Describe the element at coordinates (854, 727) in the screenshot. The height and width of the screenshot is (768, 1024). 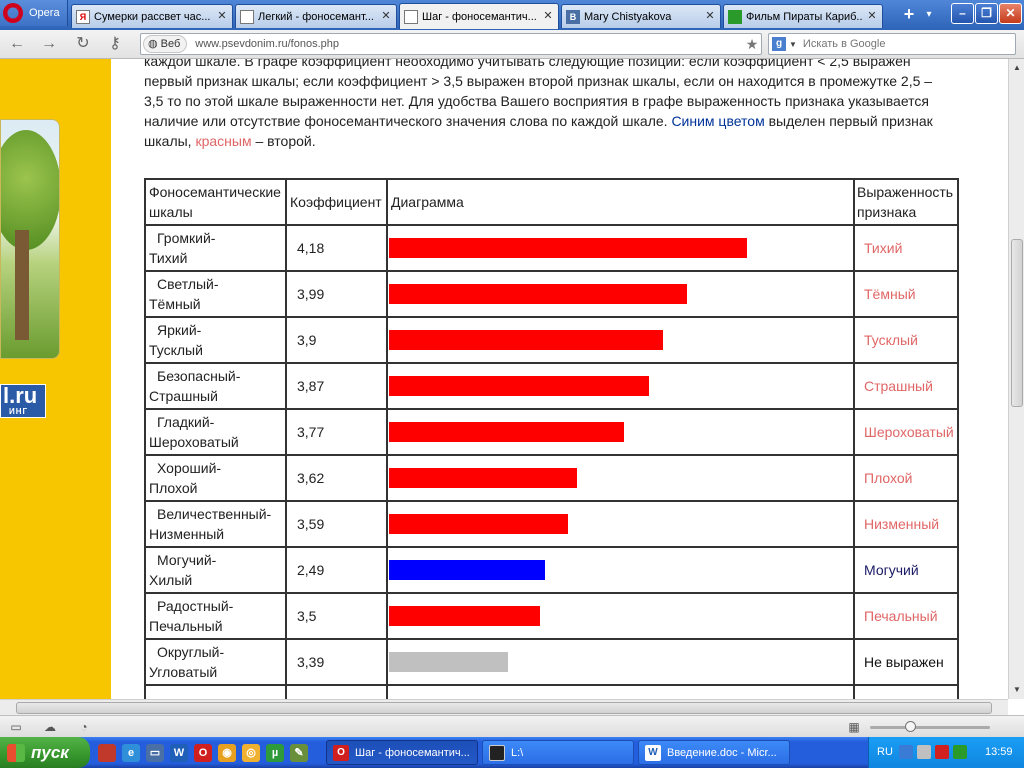
I see `view-icon: ▦` at that location.